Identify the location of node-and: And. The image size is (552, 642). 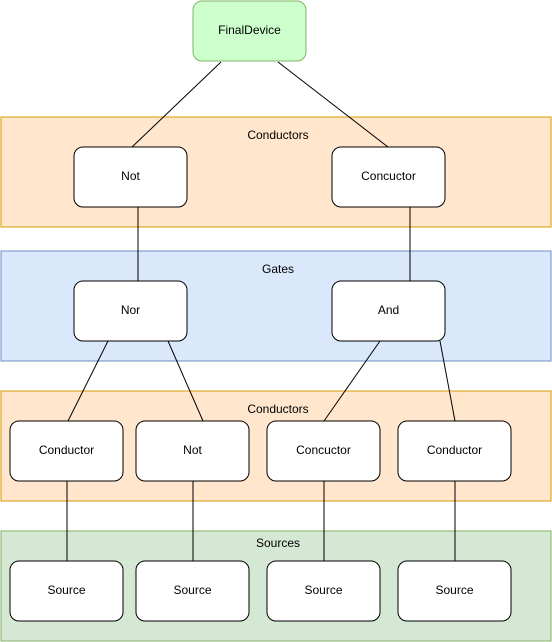
(388, 311).